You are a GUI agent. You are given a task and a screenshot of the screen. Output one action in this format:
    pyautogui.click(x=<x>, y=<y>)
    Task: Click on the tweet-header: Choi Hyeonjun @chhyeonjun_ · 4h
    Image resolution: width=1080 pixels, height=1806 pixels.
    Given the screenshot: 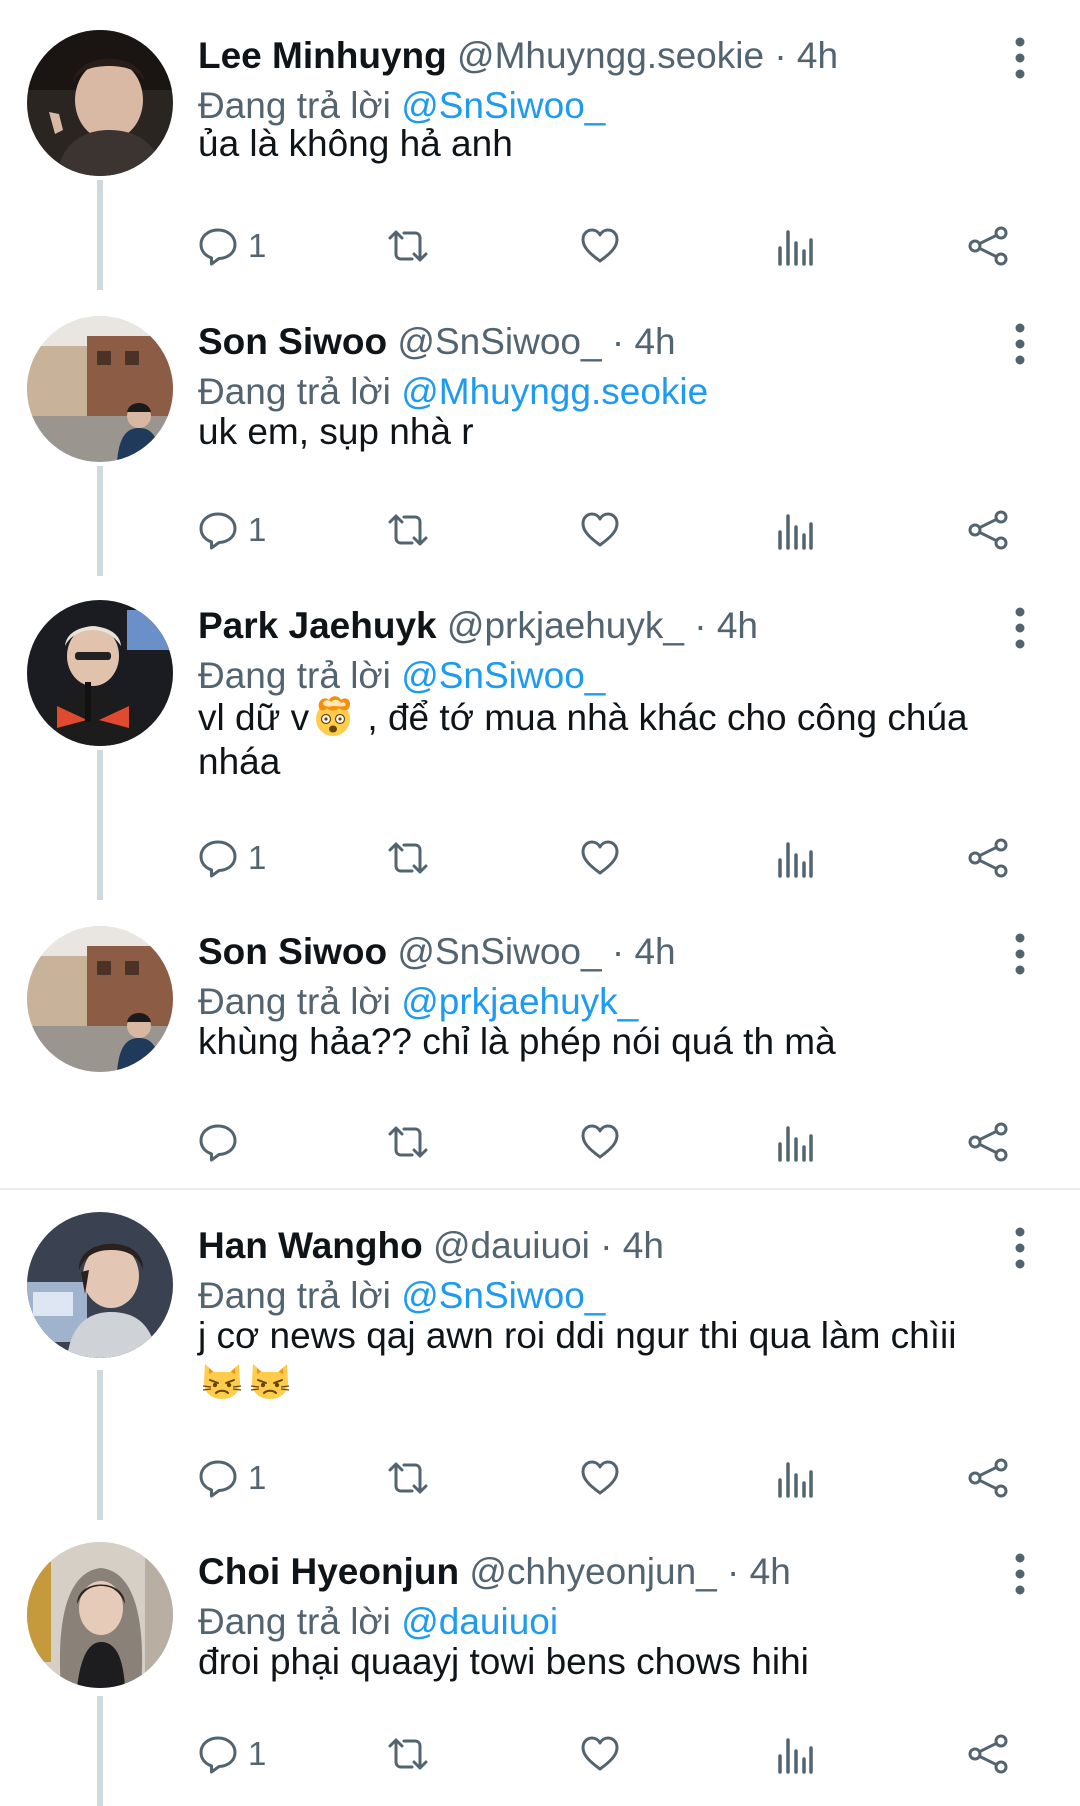 What is the action you would take?
    pyautogui.click(x=584, y=1572)
    